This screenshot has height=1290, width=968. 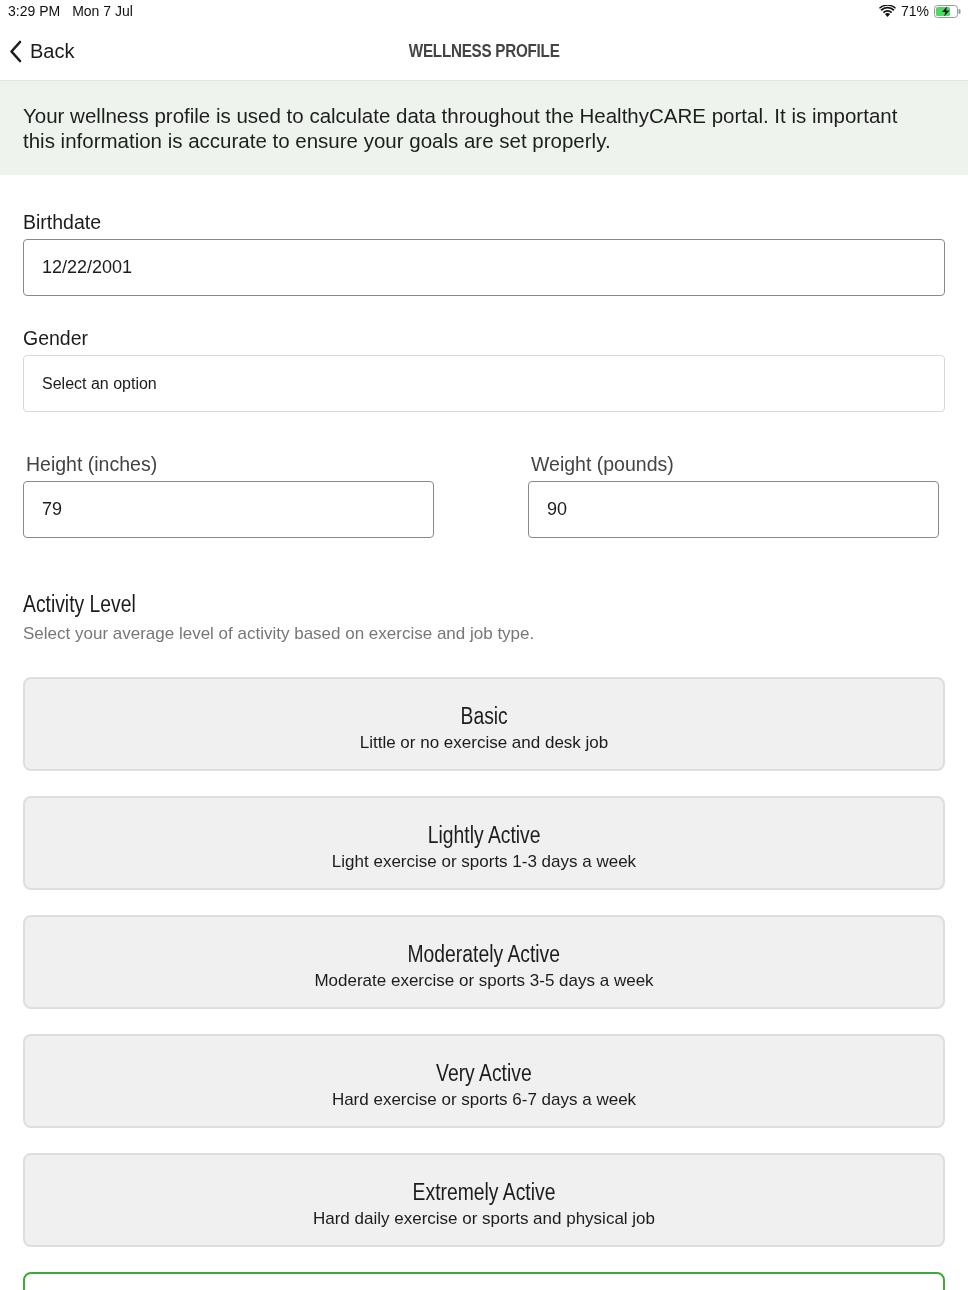 I want to click on activity-option: Lightly Active Light exercise or sports 1-3 days a week, so click(x=484, y=843).